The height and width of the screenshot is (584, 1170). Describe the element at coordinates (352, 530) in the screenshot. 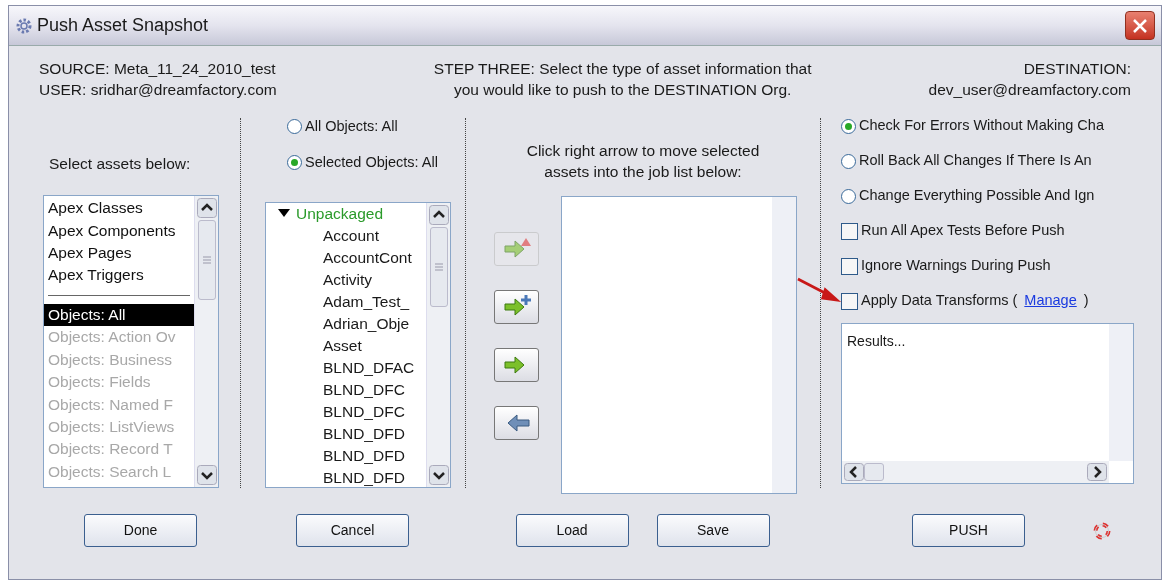

I see `cancel-button: Cancel` at that location.